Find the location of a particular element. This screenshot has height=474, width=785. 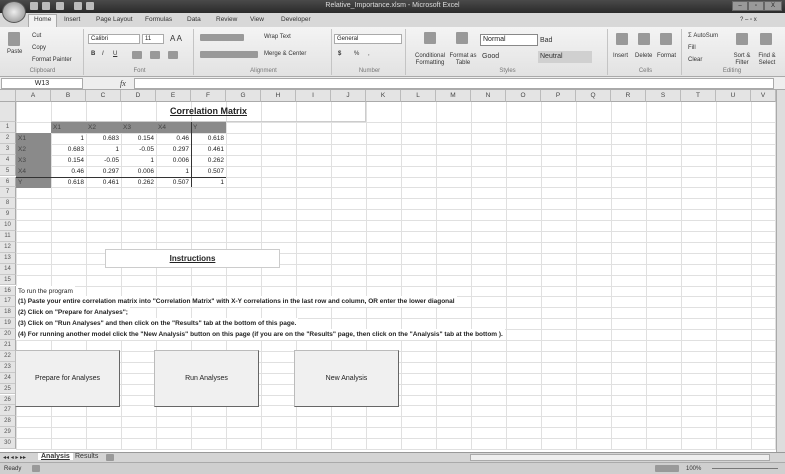

column-header: R is located at coordinates (628, 96).